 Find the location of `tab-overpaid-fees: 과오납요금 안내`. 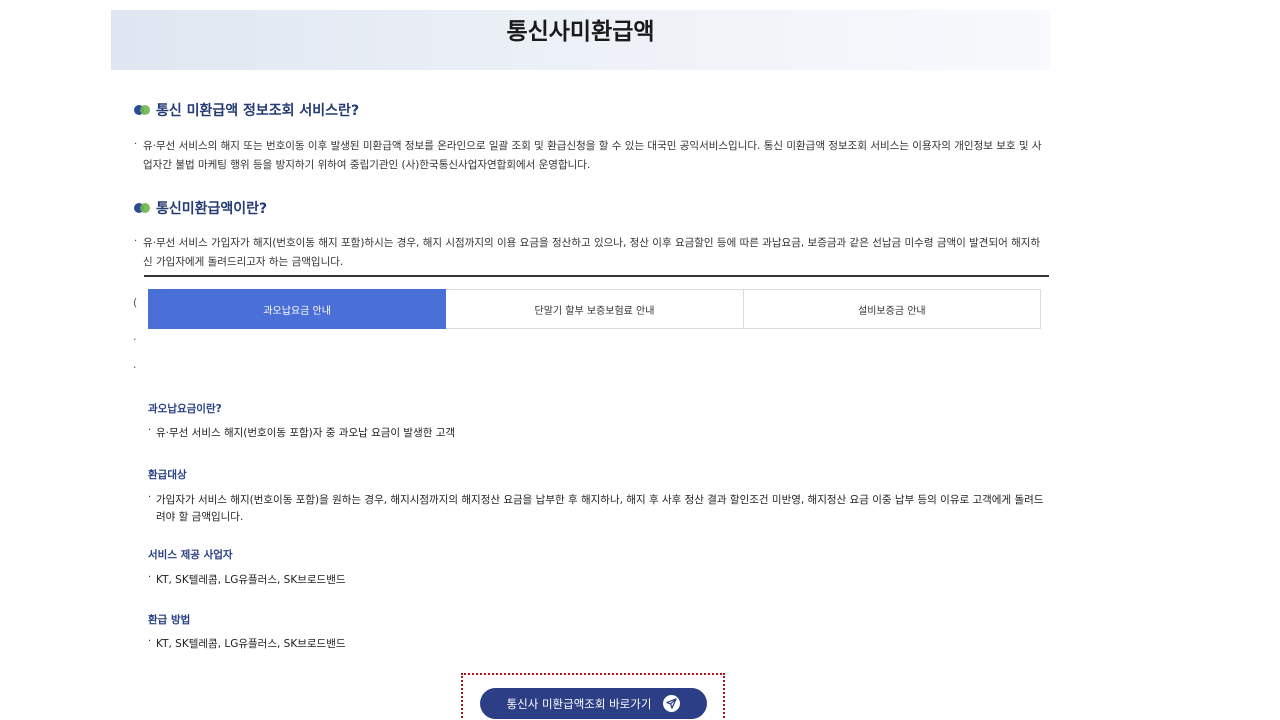

tab-overpaid-fees: 과오납요금 안내 is located at coordinates (297, 309).